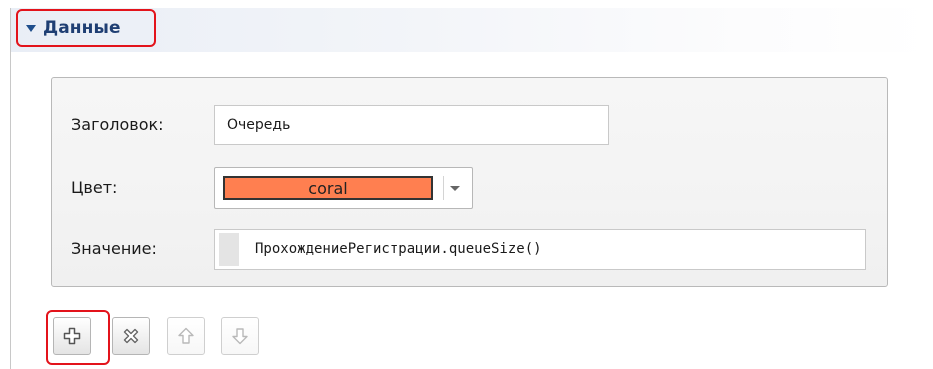 This screenshot has height=369, width=933. Describe the element at coordinates (94, 187) in the screenshot. I see `color-label: Цвет:` at that location.